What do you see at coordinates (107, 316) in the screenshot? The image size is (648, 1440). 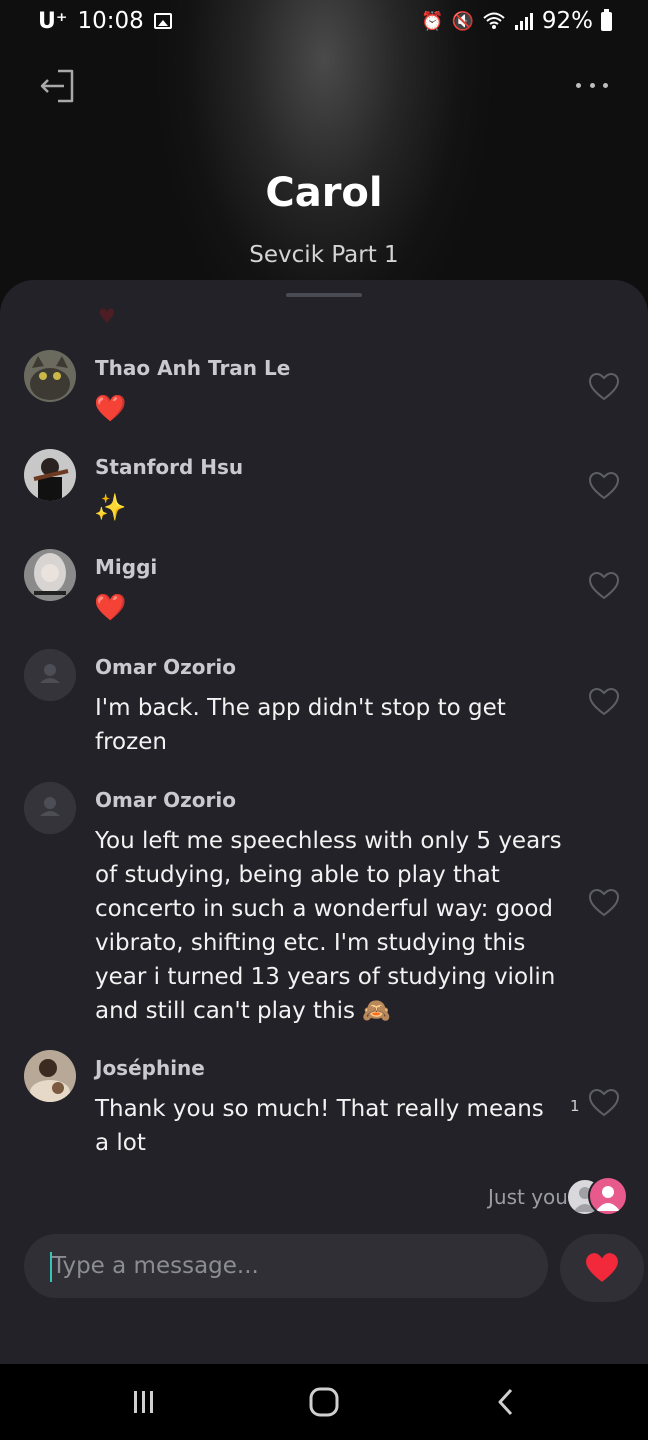 I see `heart-icon: ♥` at bounding box center [107, 316].